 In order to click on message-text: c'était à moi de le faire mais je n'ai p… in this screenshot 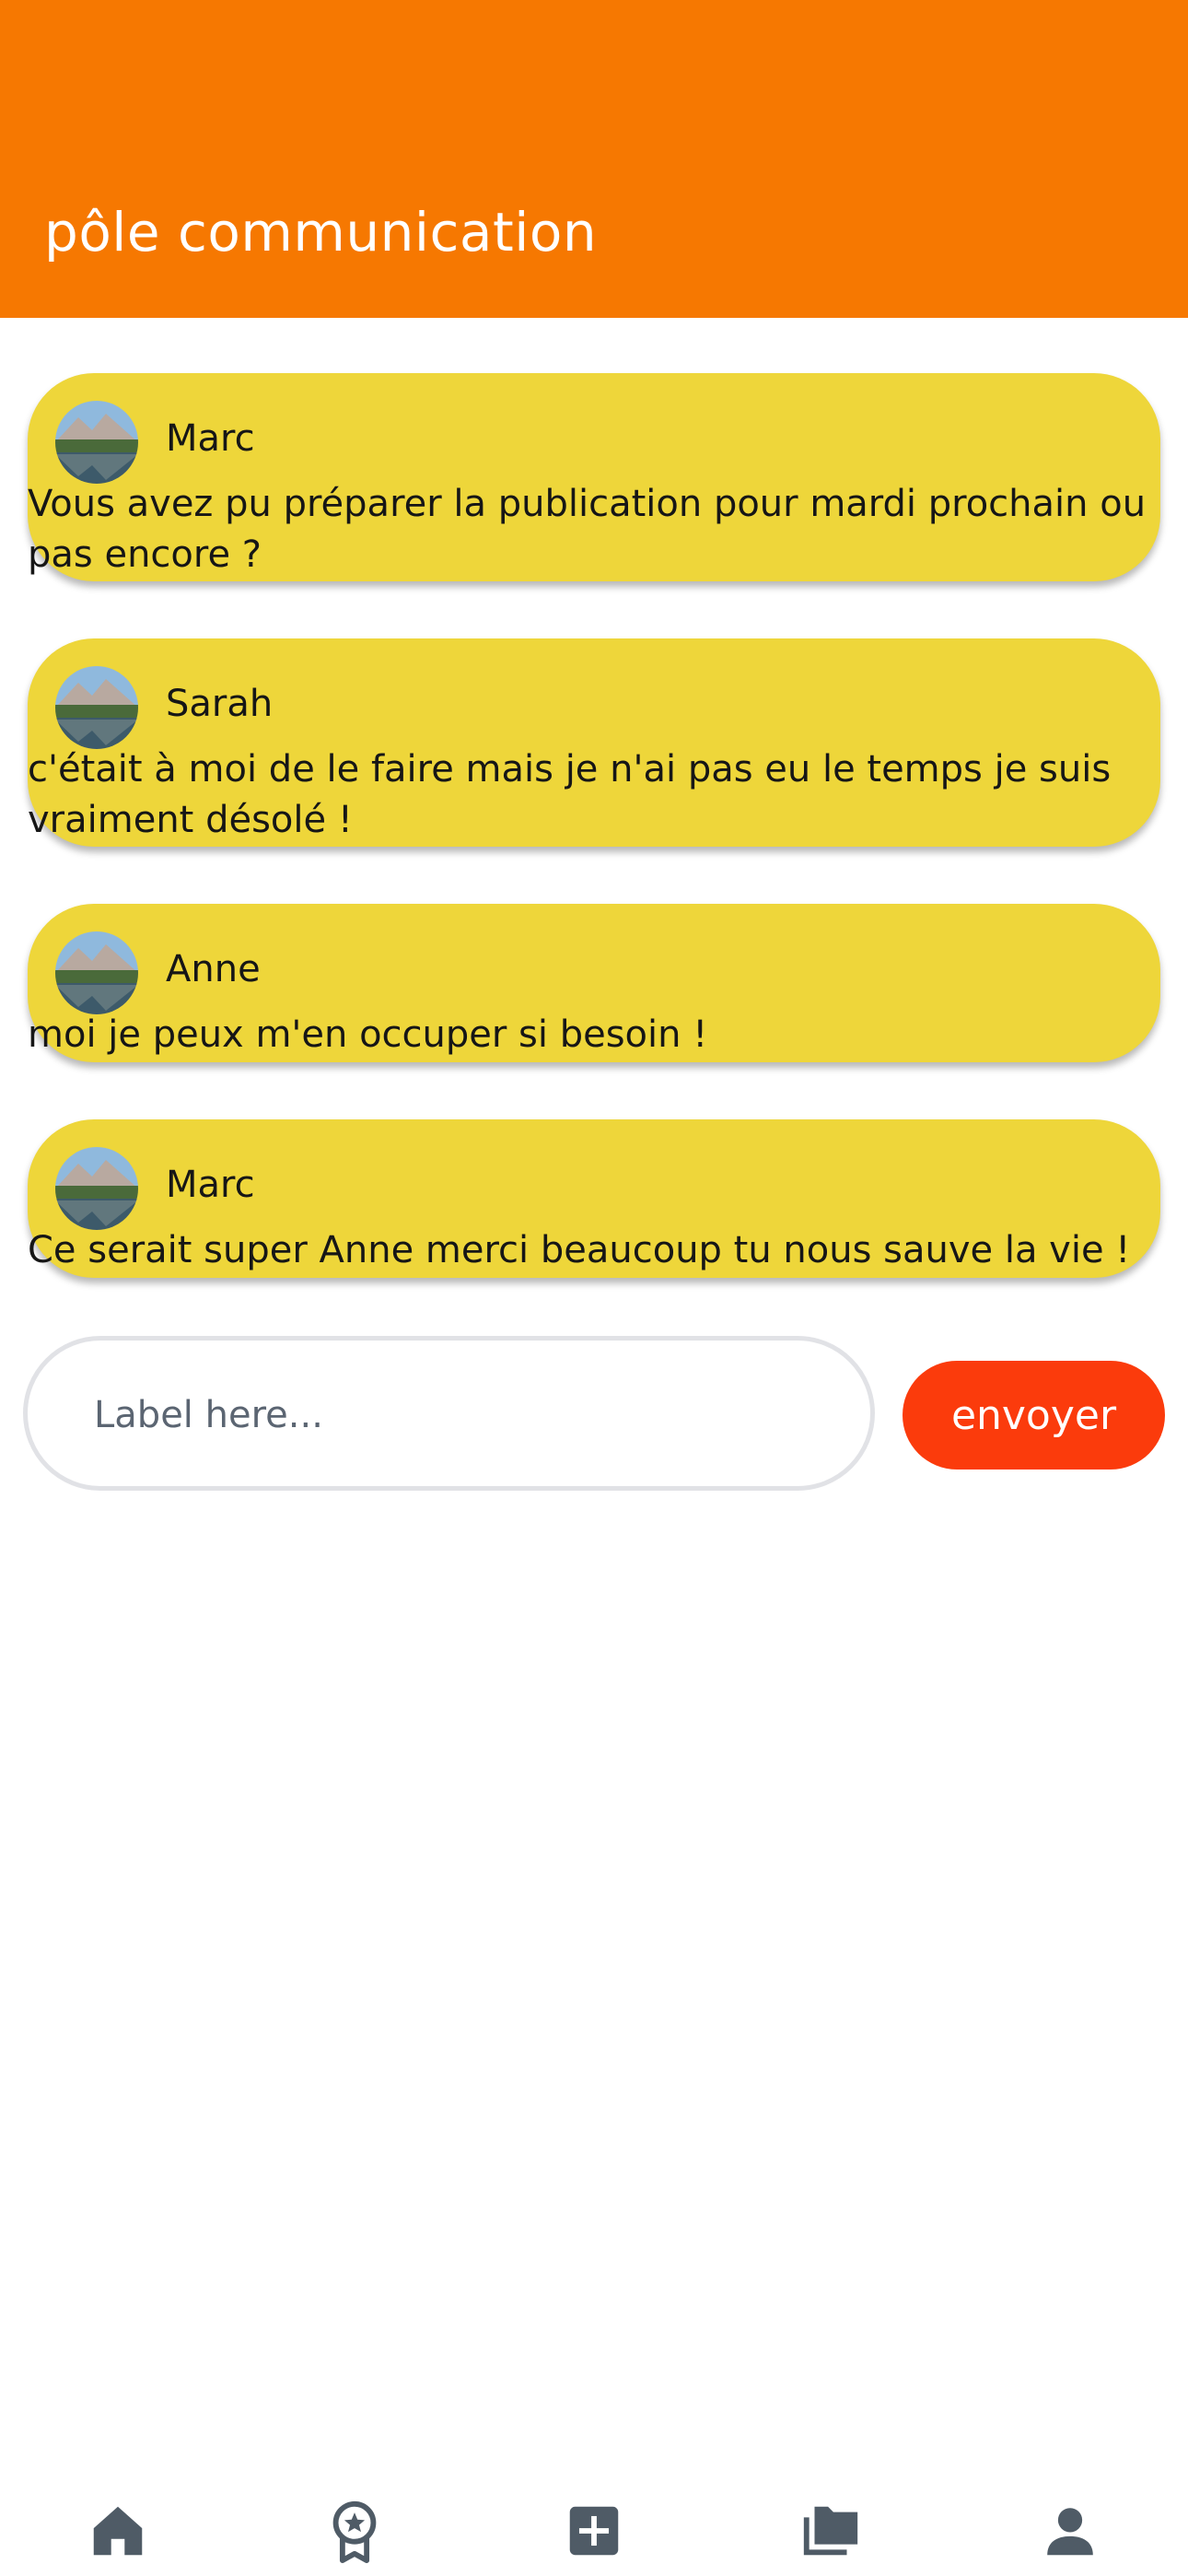, I will do `click(570, 795)`.